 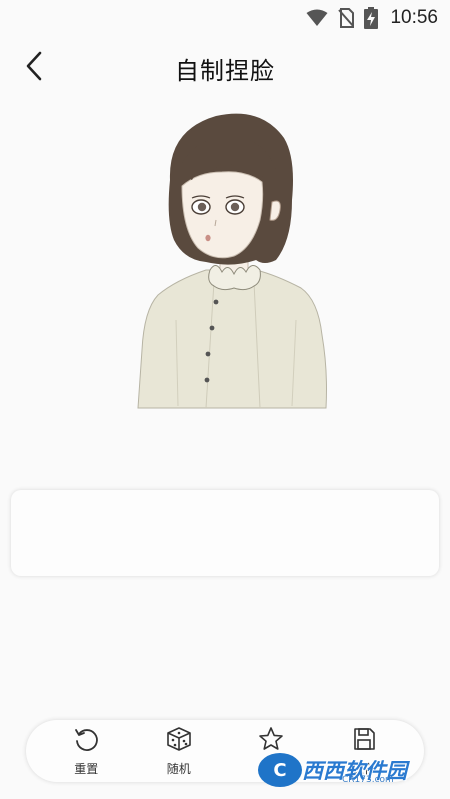 I want to click on page-title: 自制捏脸, so click(x=225, y=70).